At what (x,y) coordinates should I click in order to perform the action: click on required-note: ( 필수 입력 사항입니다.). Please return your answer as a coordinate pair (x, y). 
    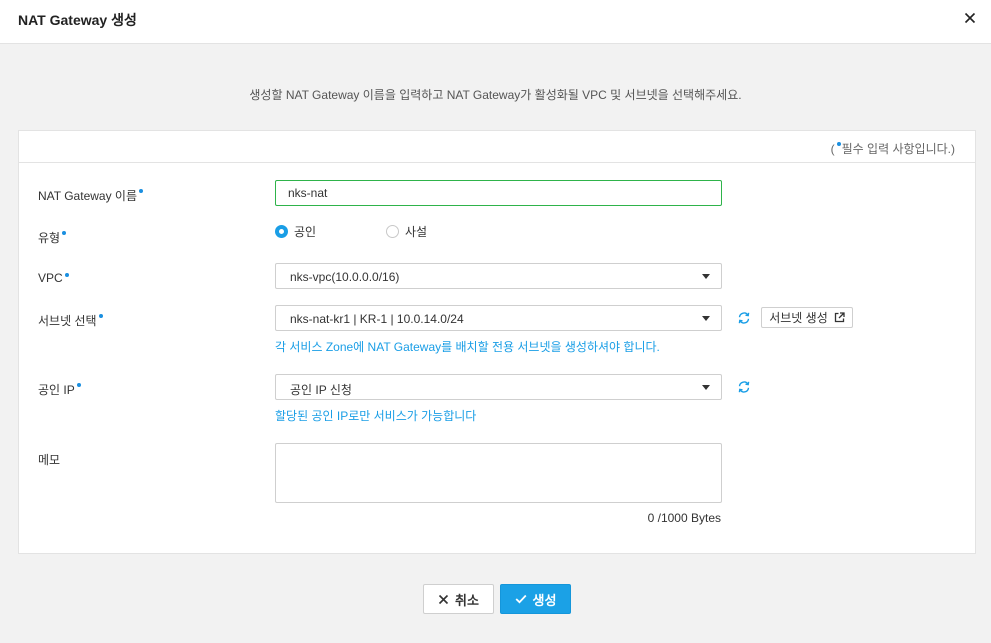
    Looking at the image, I should click on (893, 148).